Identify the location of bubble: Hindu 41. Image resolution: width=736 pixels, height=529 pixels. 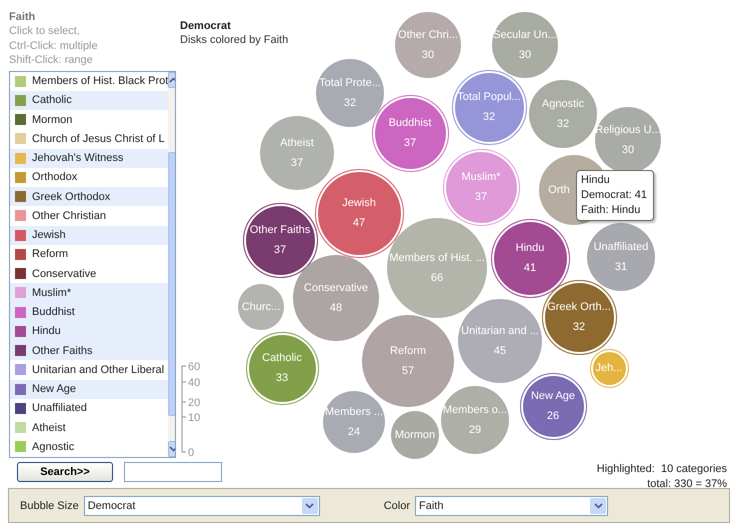
(530, 258).